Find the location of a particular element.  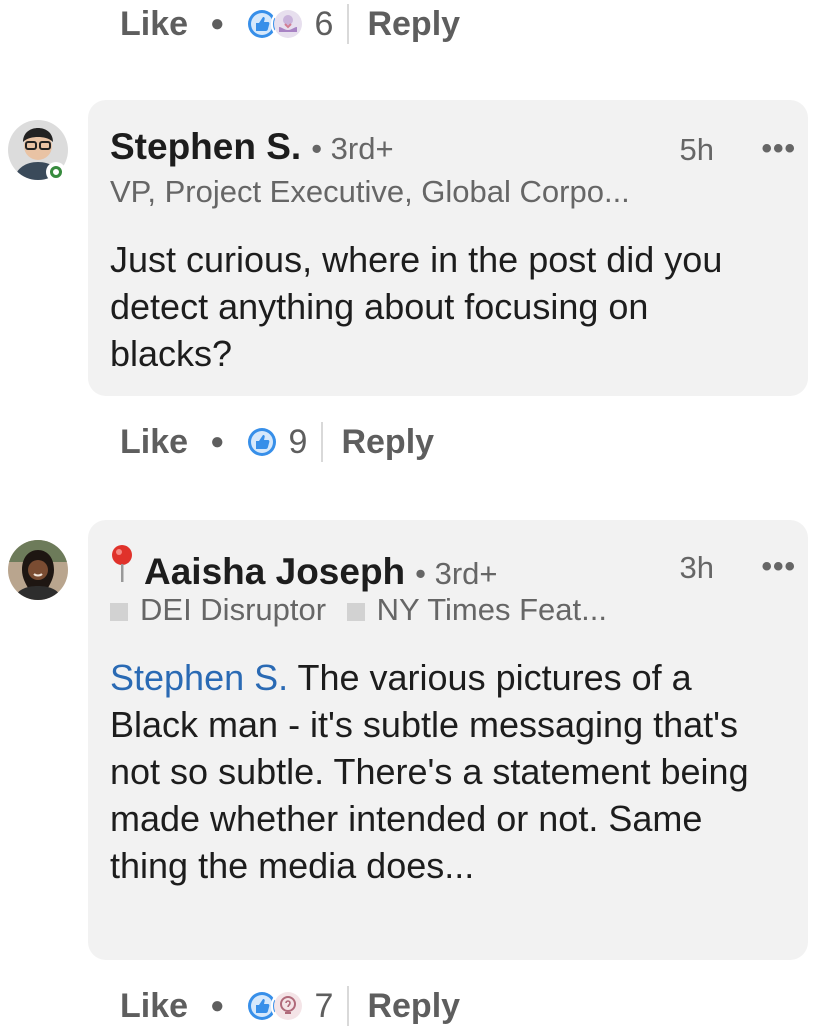

avatar is located at coordinates (38, 570).